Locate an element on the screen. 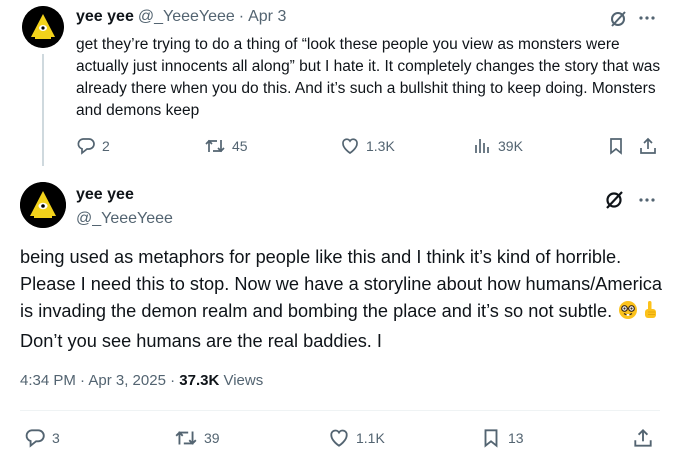  like-button: 1.3K is located at coordinates (367, 146).